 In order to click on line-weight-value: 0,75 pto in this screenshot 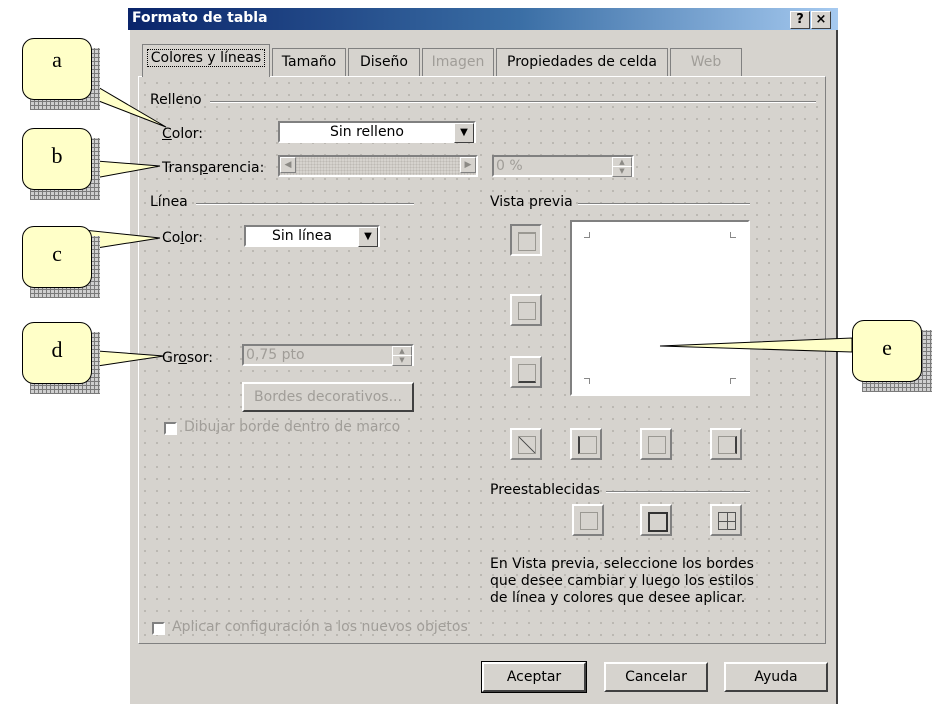, I will do `click(275, 355)`.